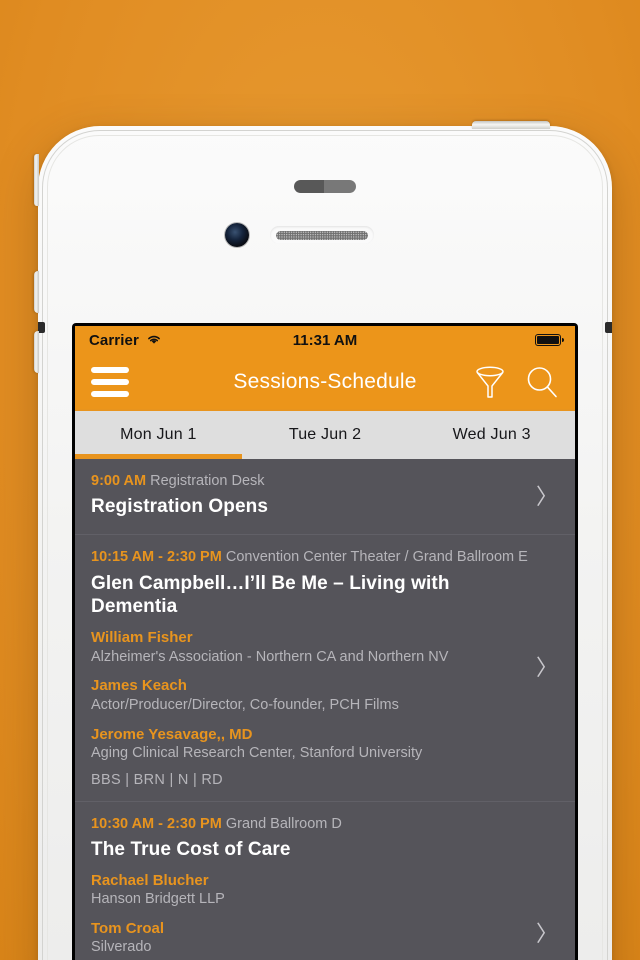  What do you see at coordinates (36, 180) in the screenshot?
I see `mute-switch-button` at bounding box center [36, 180].